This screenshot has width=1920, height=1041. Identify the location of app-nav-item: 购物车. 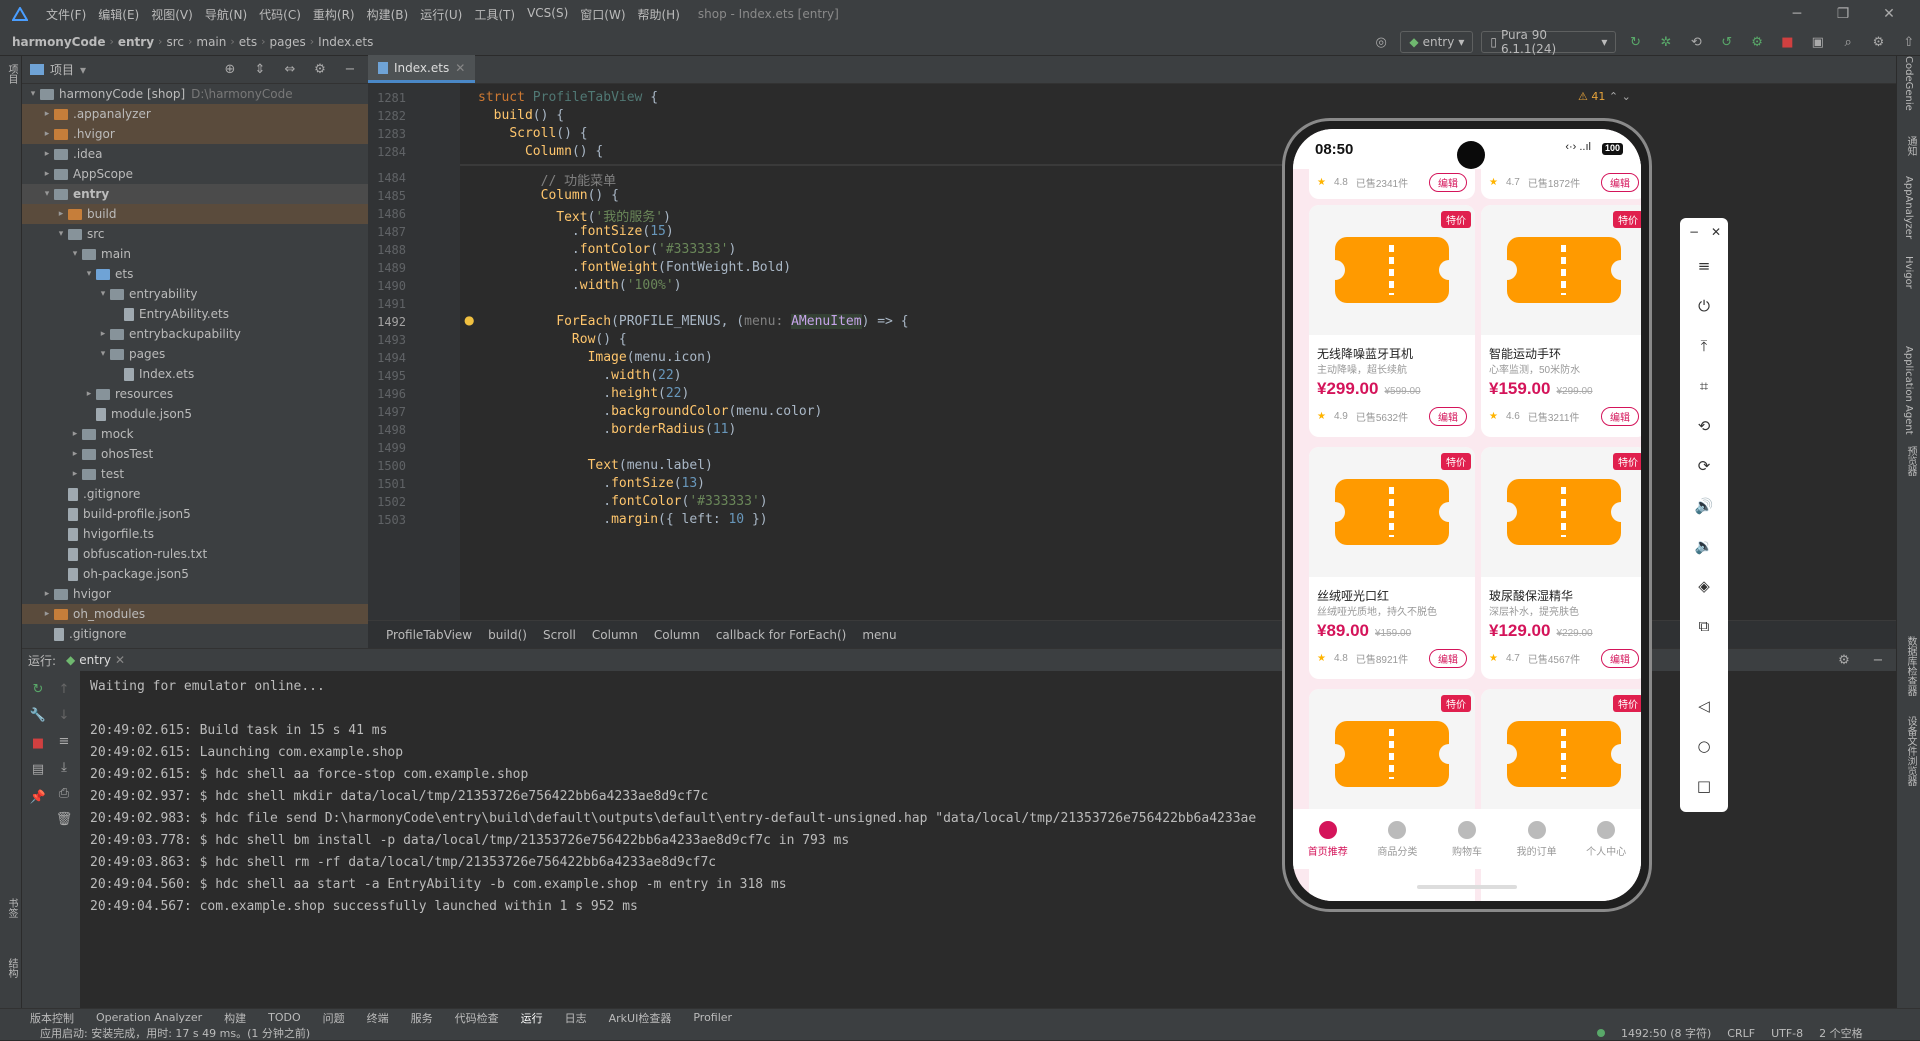
(1467, 839).